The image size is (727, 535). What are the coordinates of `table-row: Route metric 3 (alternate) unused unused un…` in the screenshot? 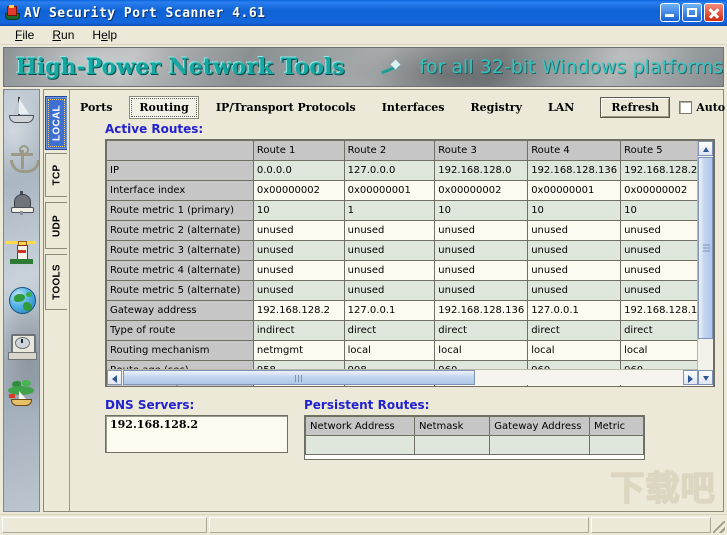 It's located at (410, 250).